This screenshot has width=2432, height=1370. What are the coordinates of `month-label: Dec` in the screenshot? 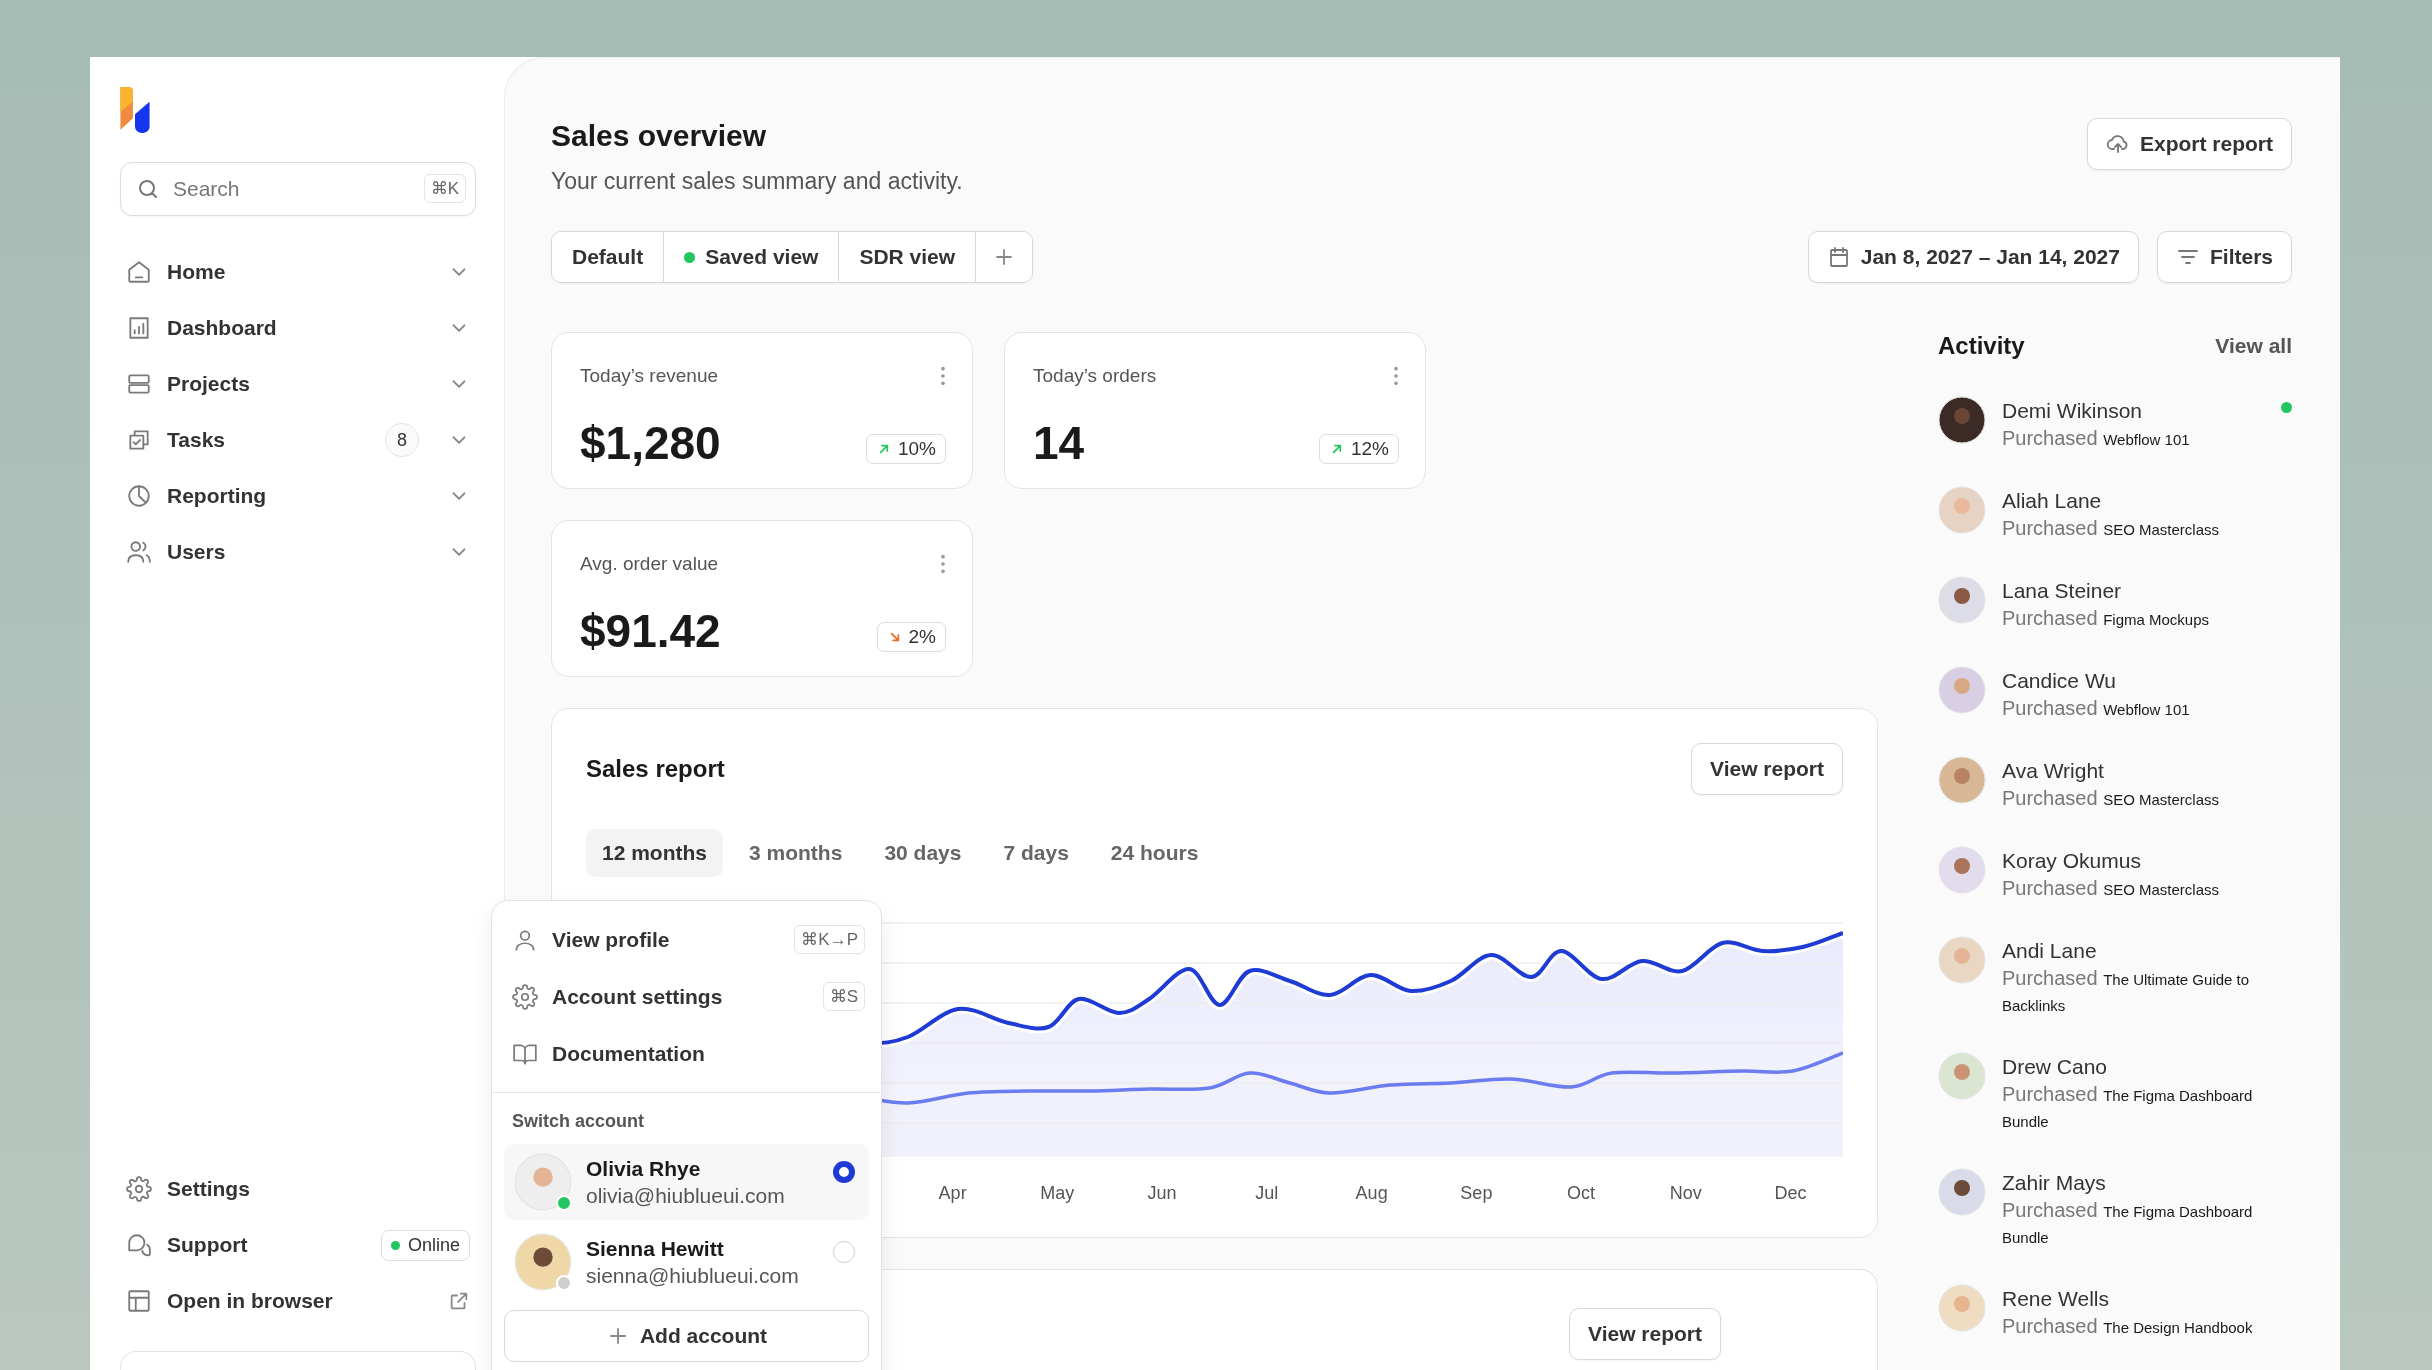 It's located at (1790, 1193).